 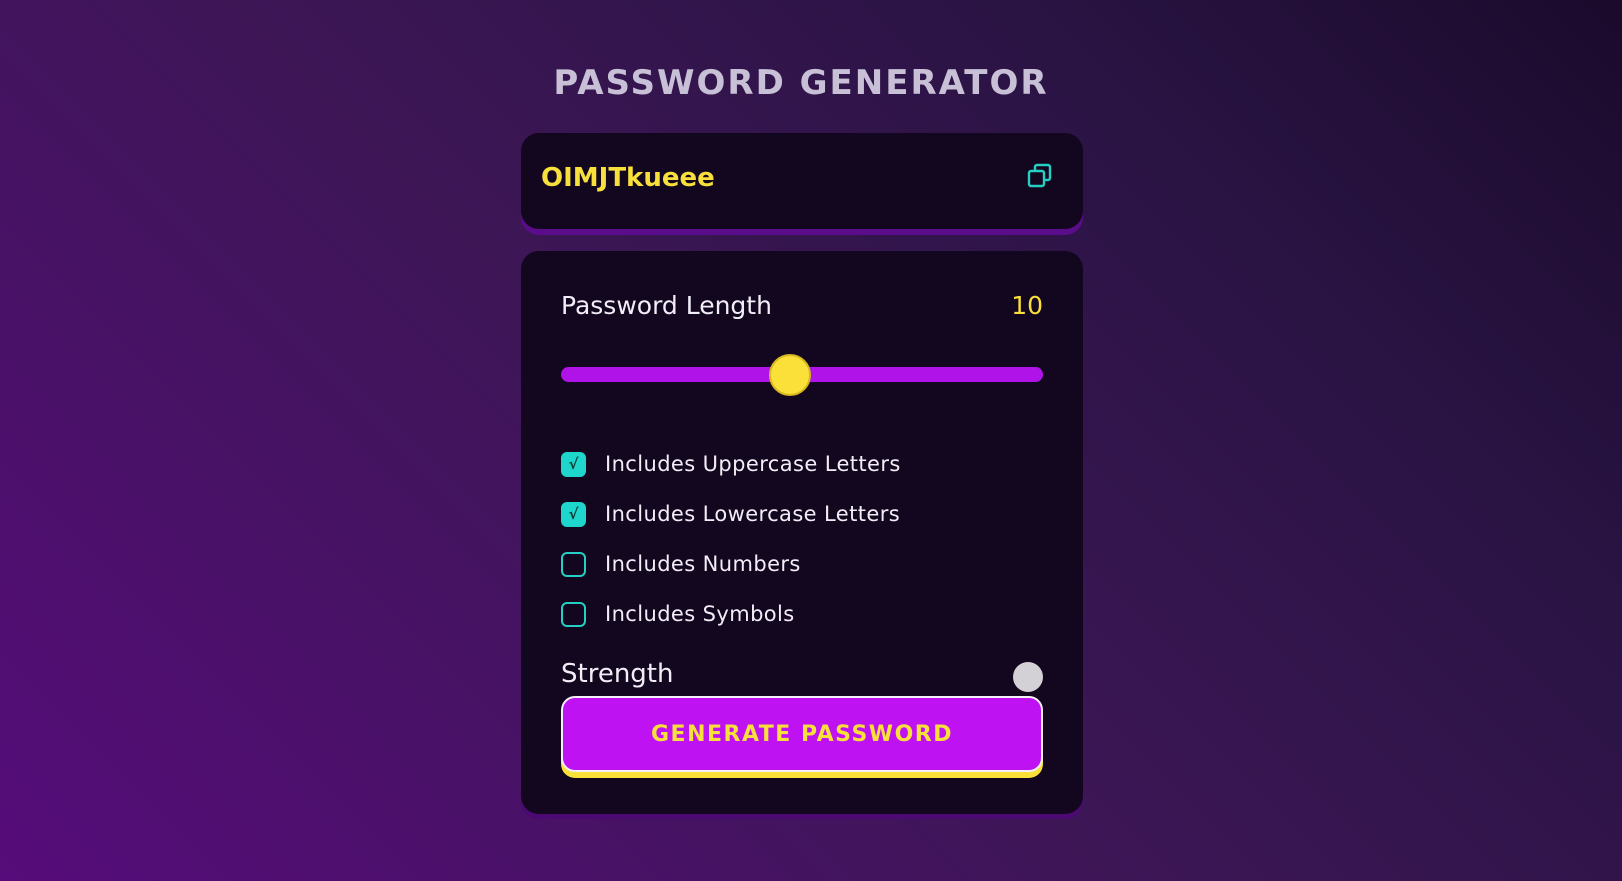 I want to click on password-display: OIMJTkueee, so click(x=802, y=181).